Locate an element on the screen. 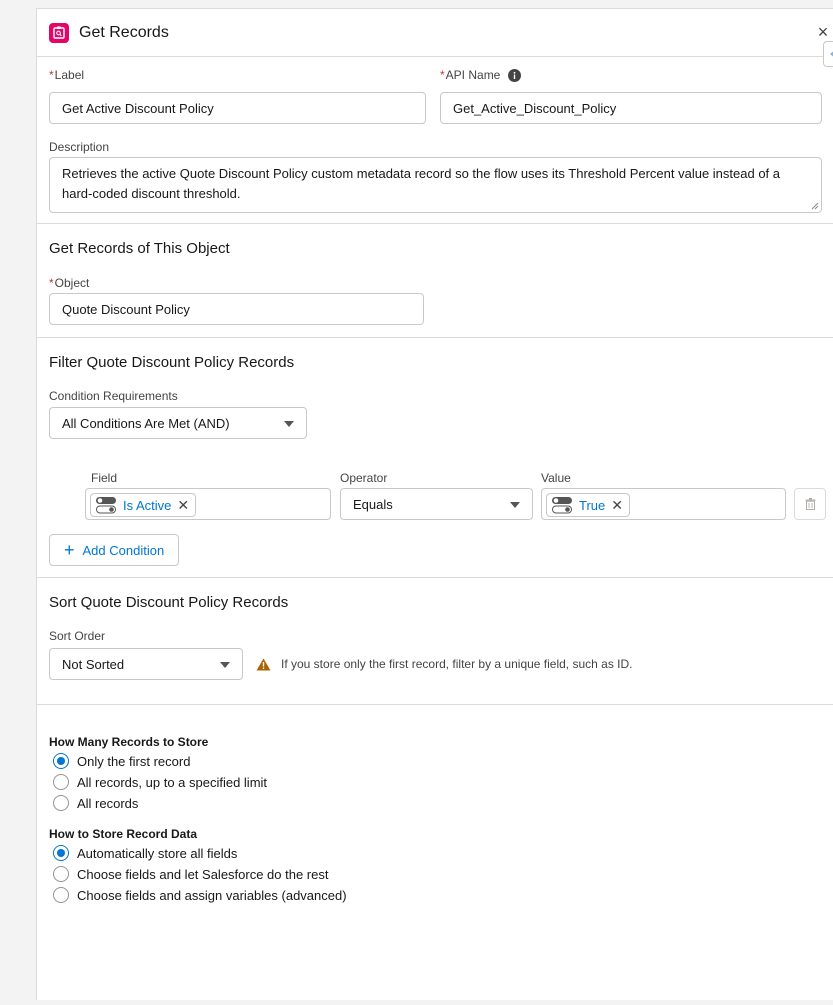  remove-value-icon: ✕ is located at coordinates (617, 505).